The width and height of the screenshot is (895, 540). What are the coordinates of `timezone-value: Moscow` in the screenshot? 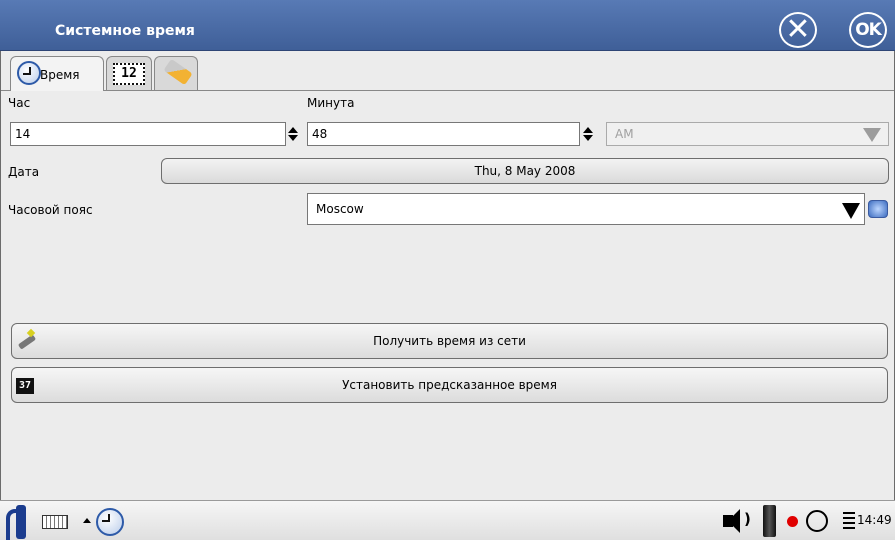 It's located at (340, 209).